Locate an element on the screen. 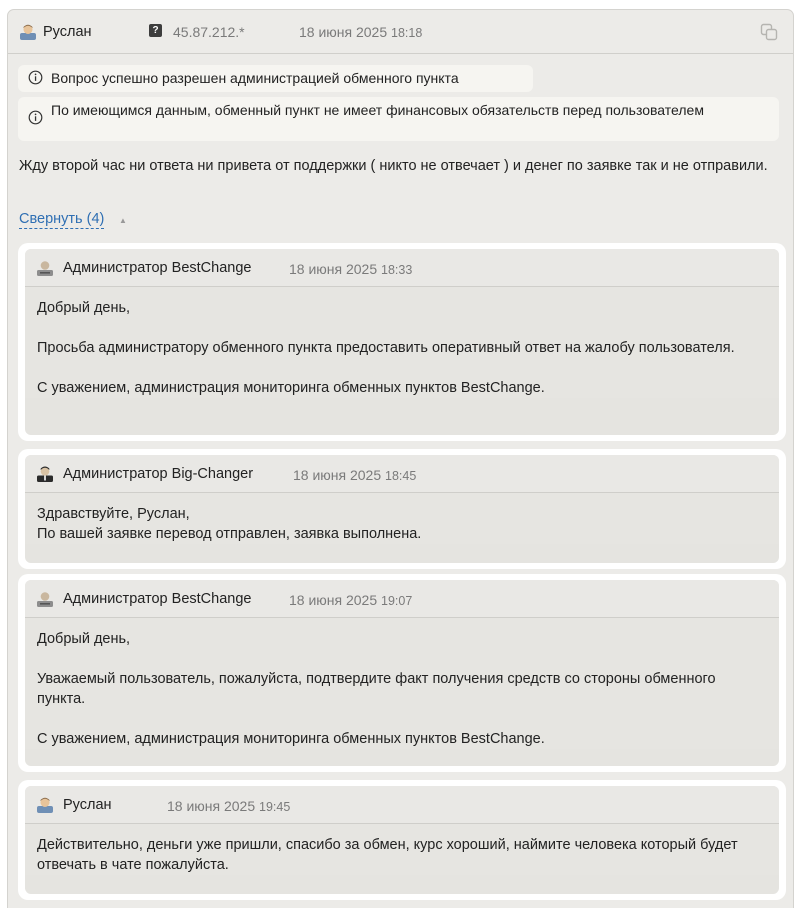 This screenshot has height=908, width=804. reply-header: Руслан 18 июня 2025 19:45 is located at coordinates (402, 805).